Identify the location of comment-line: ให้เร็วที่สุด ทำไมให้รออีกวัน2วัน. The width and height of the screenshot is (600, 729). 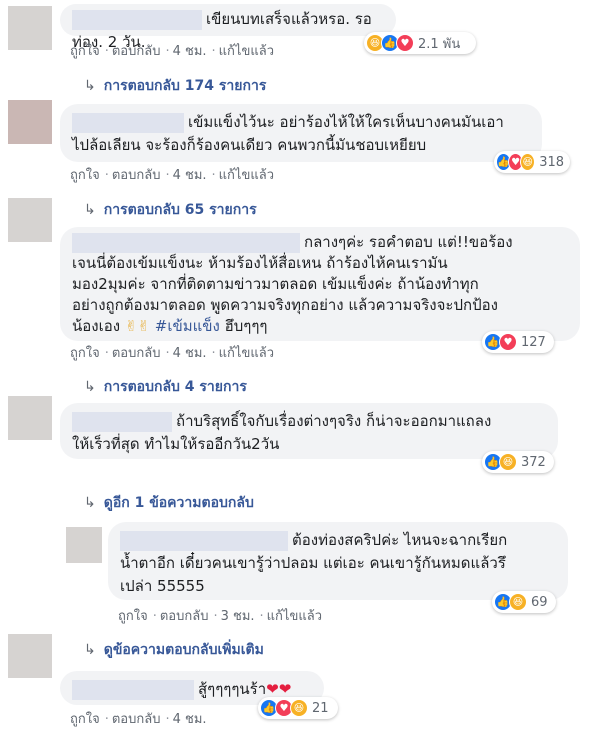
(176, 444).